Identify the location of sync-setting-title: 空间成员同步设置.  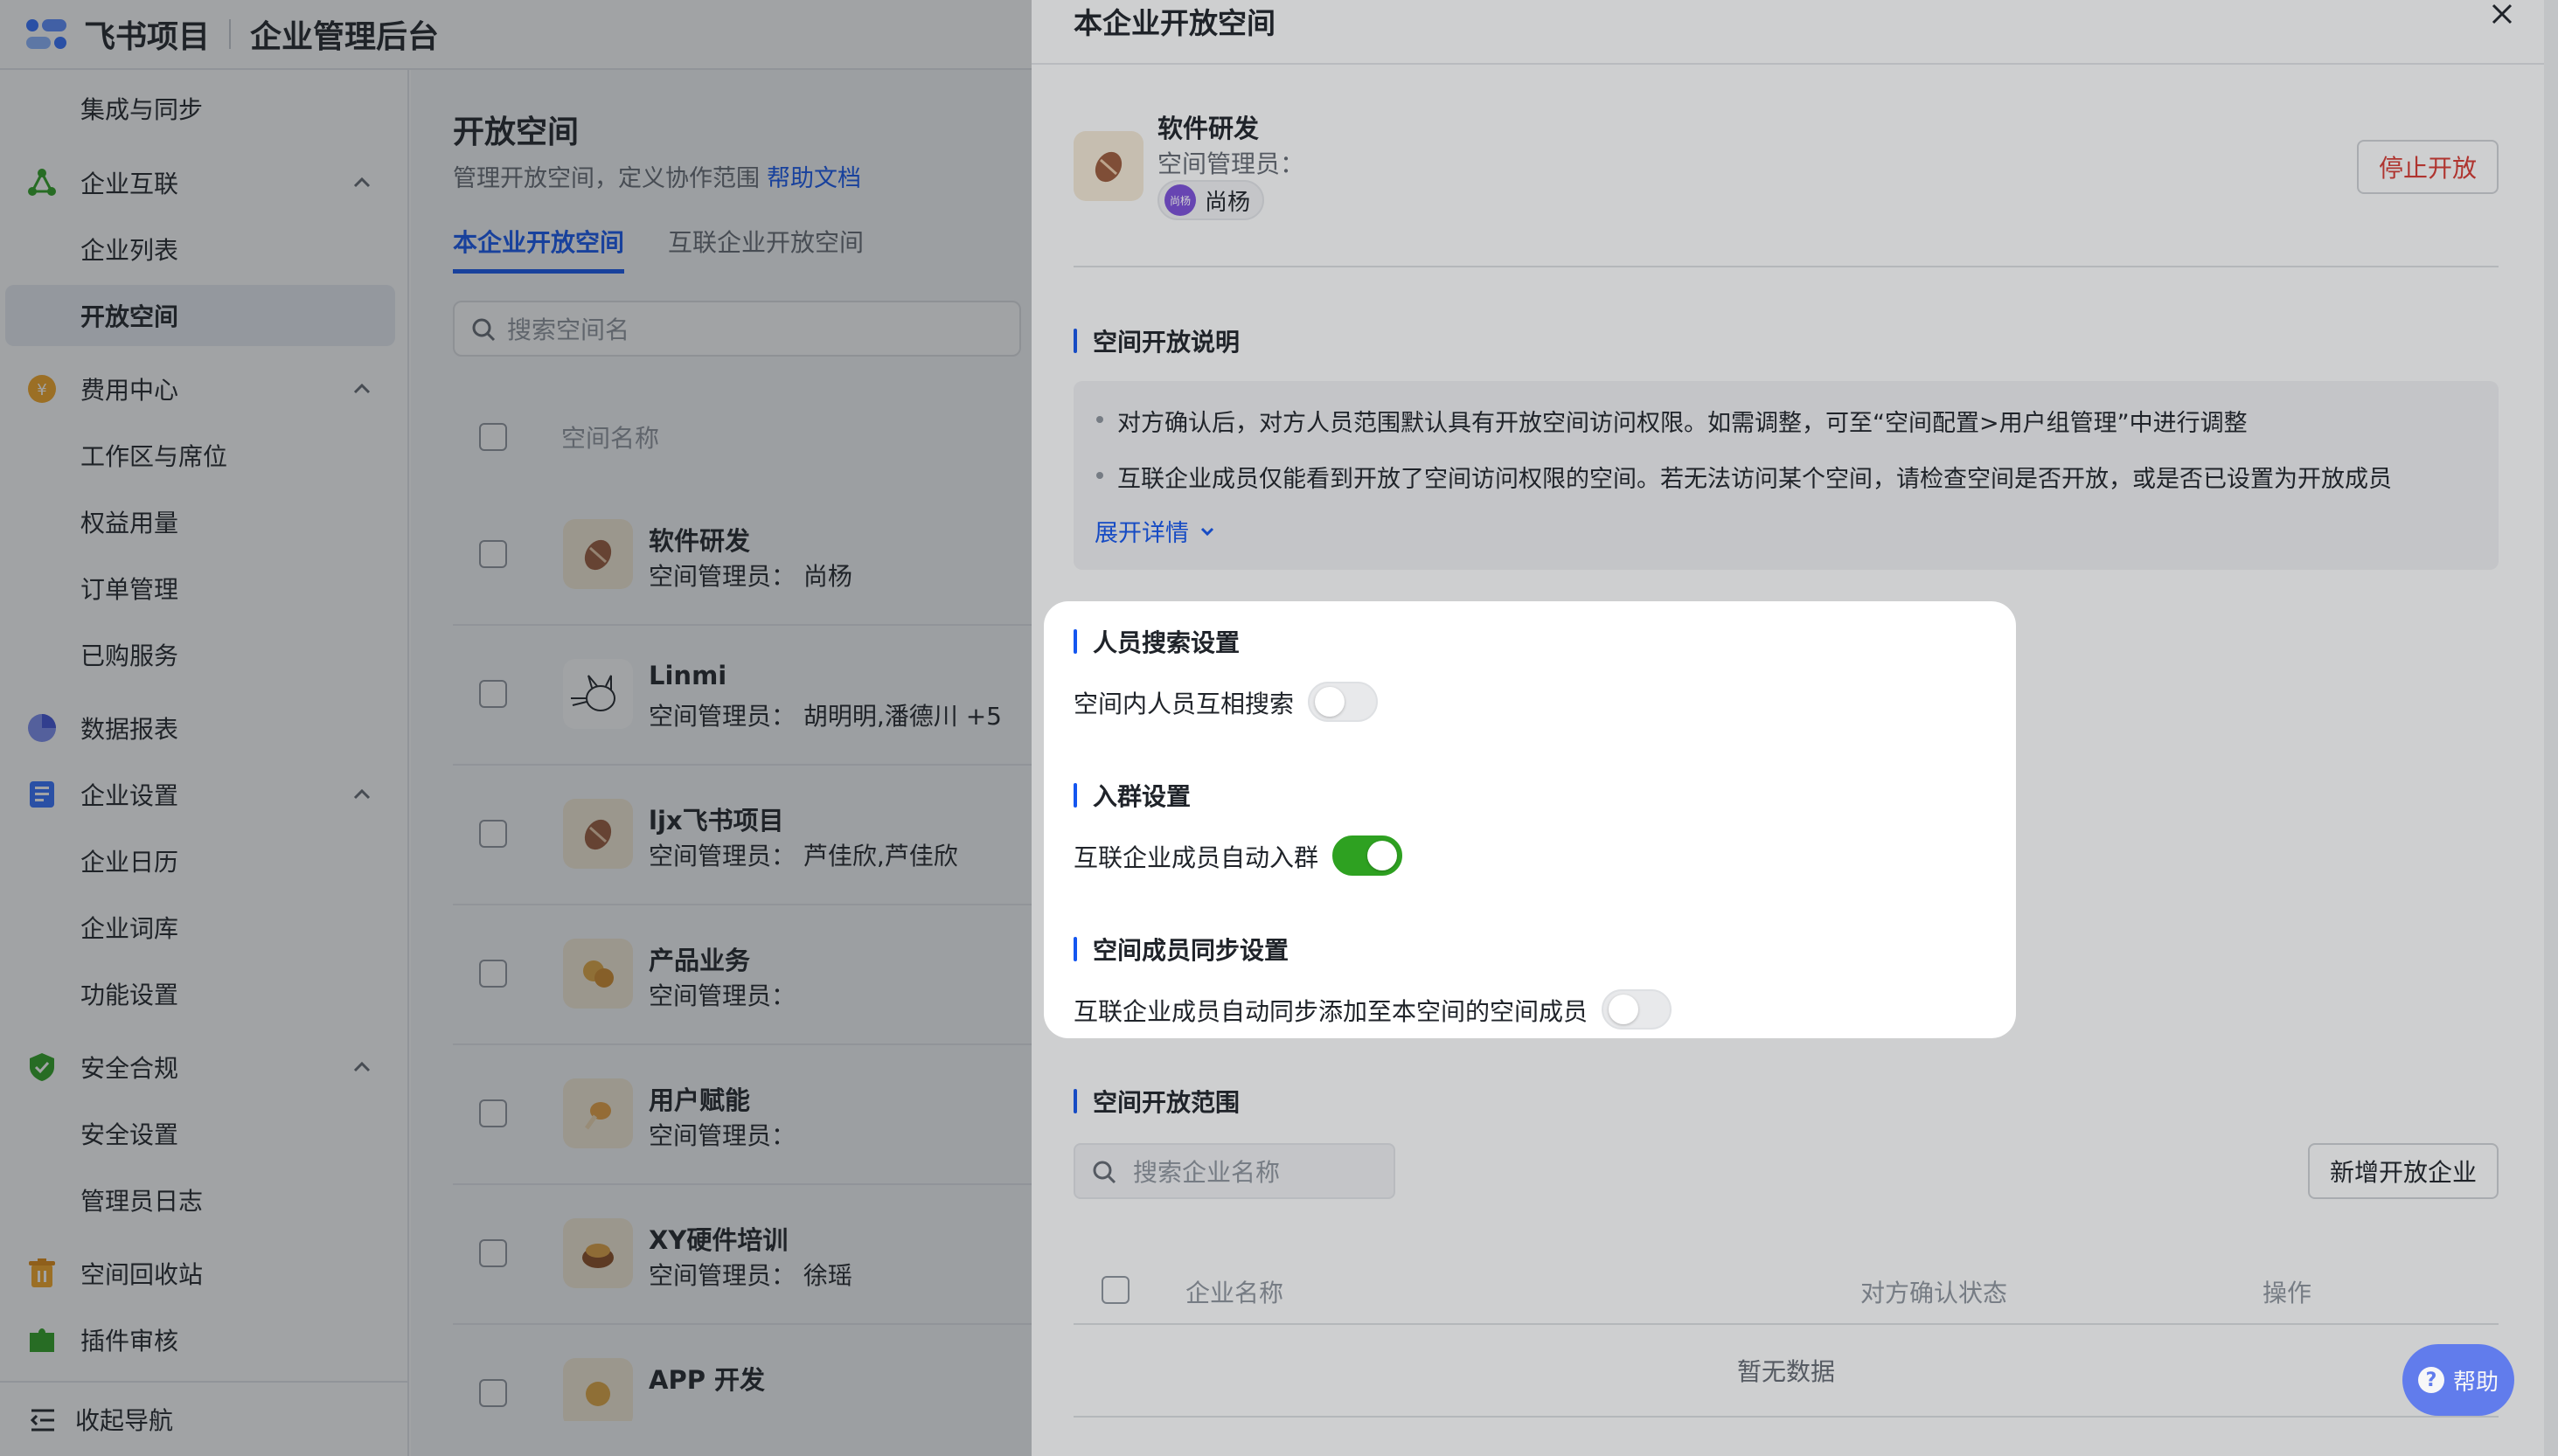
(1181, 949).